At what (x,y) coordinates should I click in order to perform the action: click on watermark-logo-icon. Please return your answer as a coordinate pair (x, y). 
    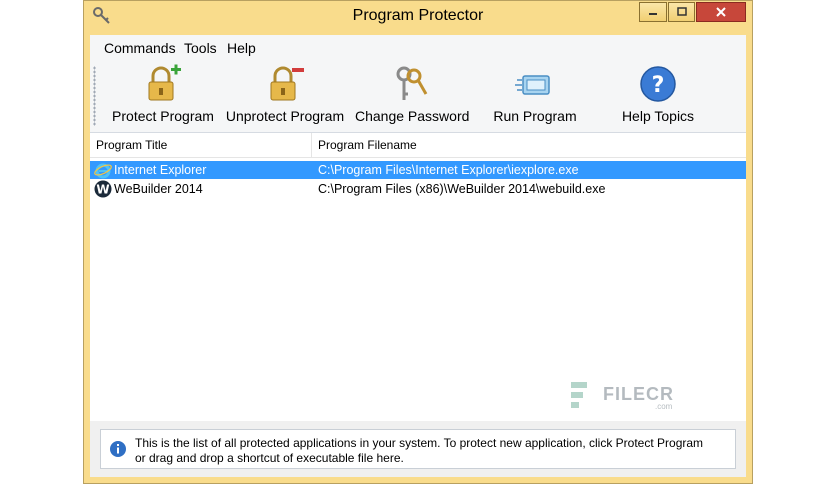
    Looking at the image, I should click on (579, 395).